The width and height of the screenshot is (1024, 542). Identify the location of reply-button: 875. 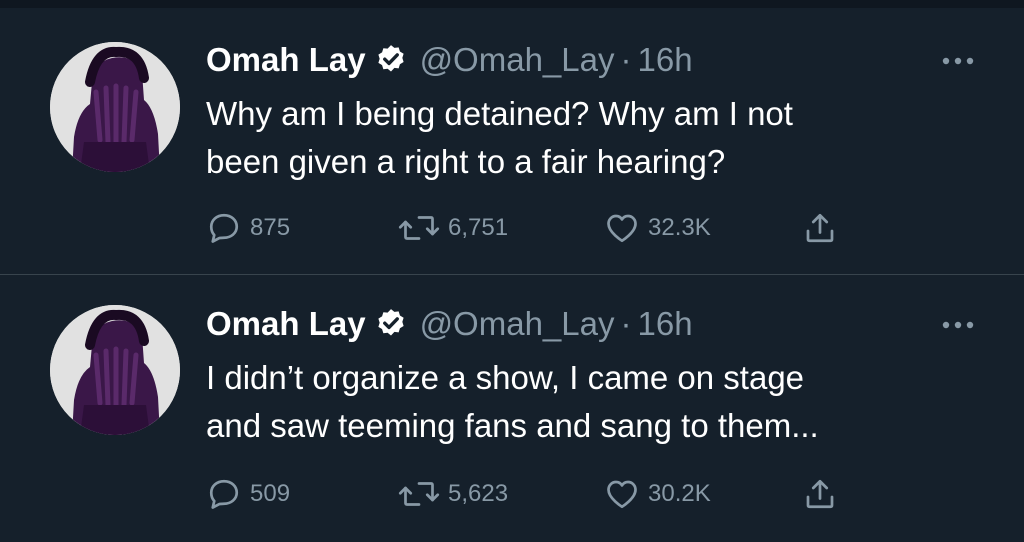
(248, 228).